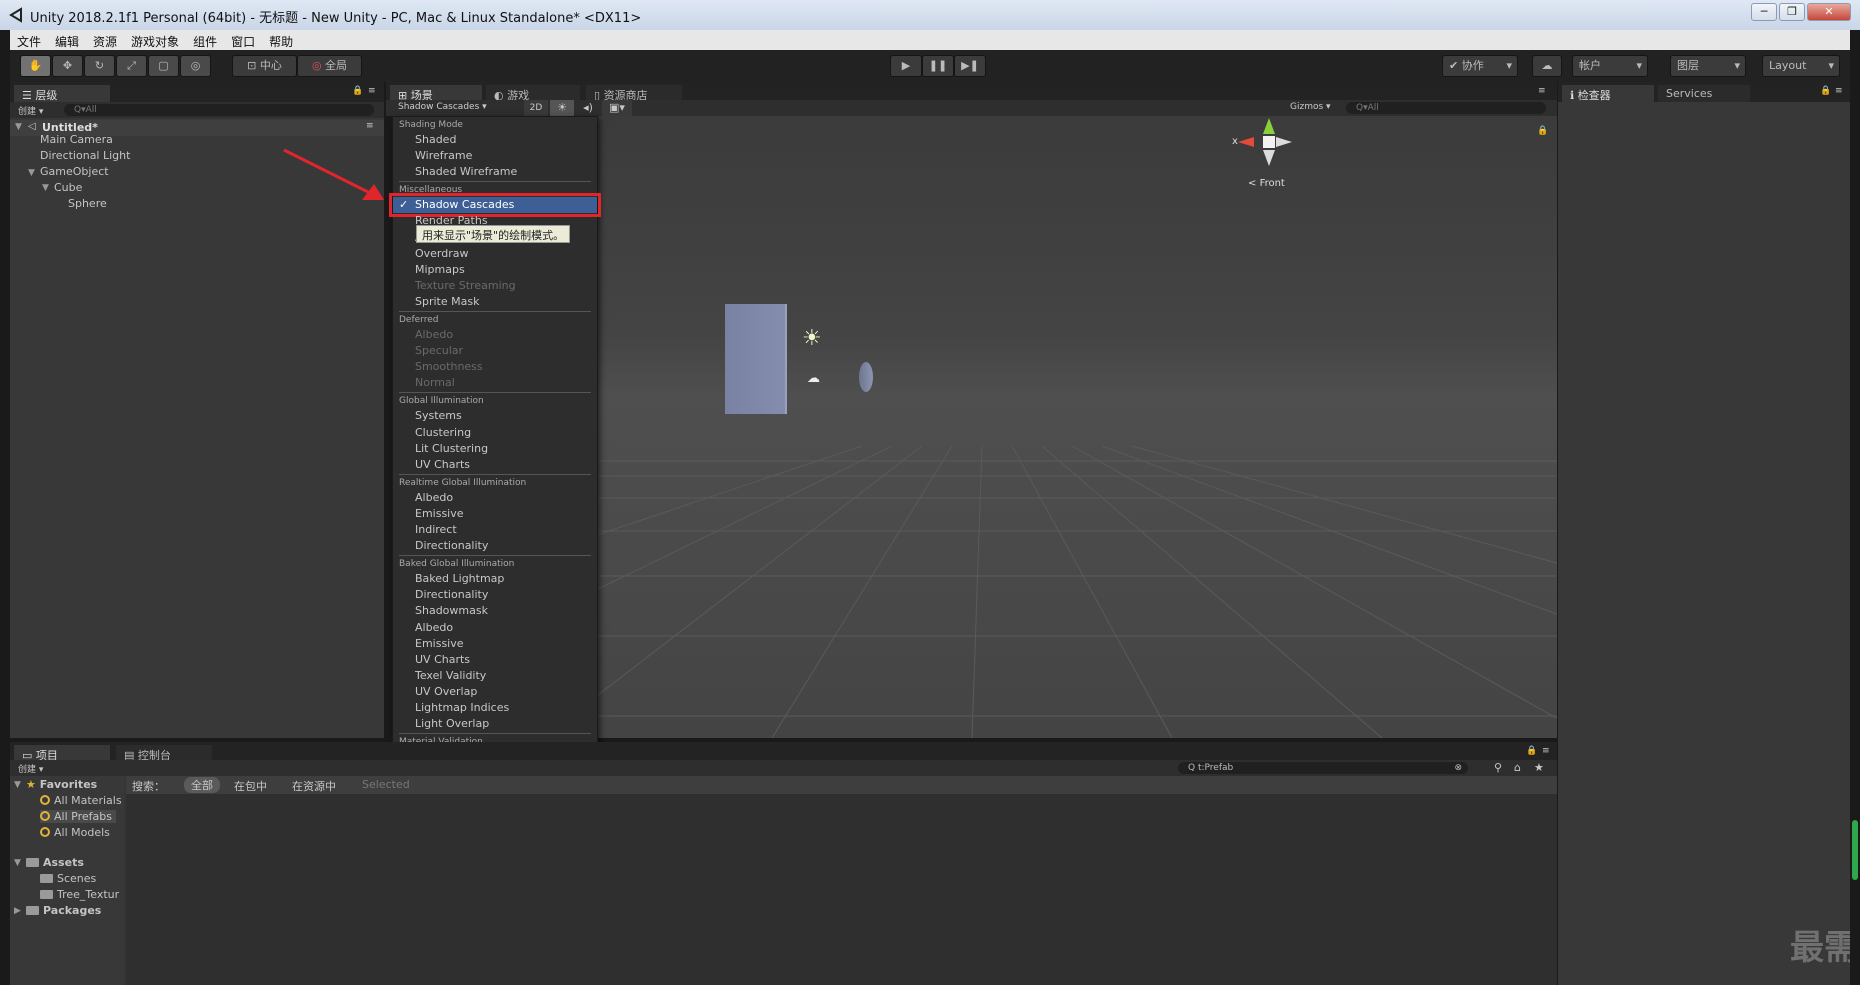 This screenshot has width=1860, height=985. What do you see at coordinates (163, 66) in the screenshot?
I see `rect-tool-button: ▢` at bounding box center [163, 66].